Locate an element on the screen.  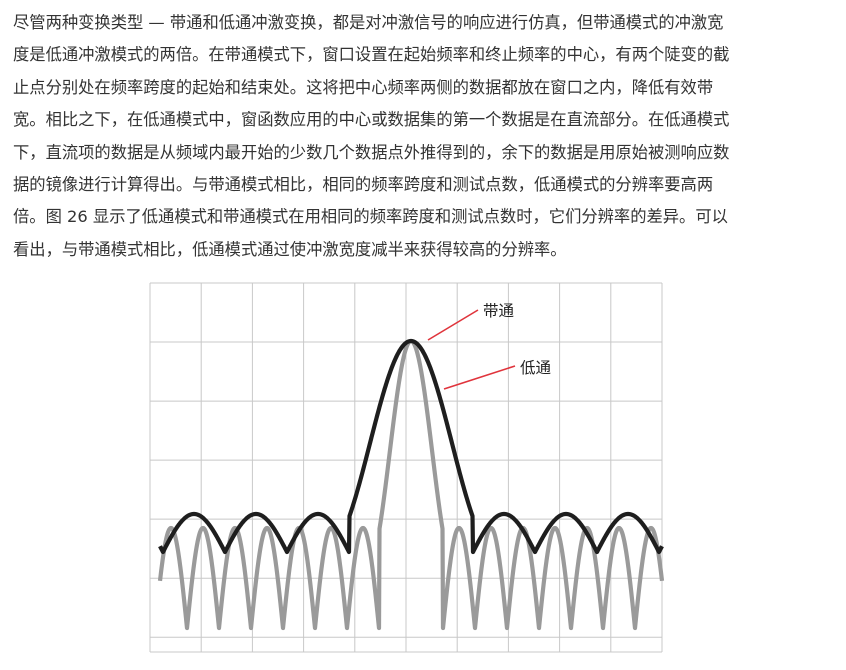
paragraph-line-8: 看出，与带通模式相比，低通模式通过使冲激宽度减半来获得较高的分辨率。 is located at coordinates (290, 249).